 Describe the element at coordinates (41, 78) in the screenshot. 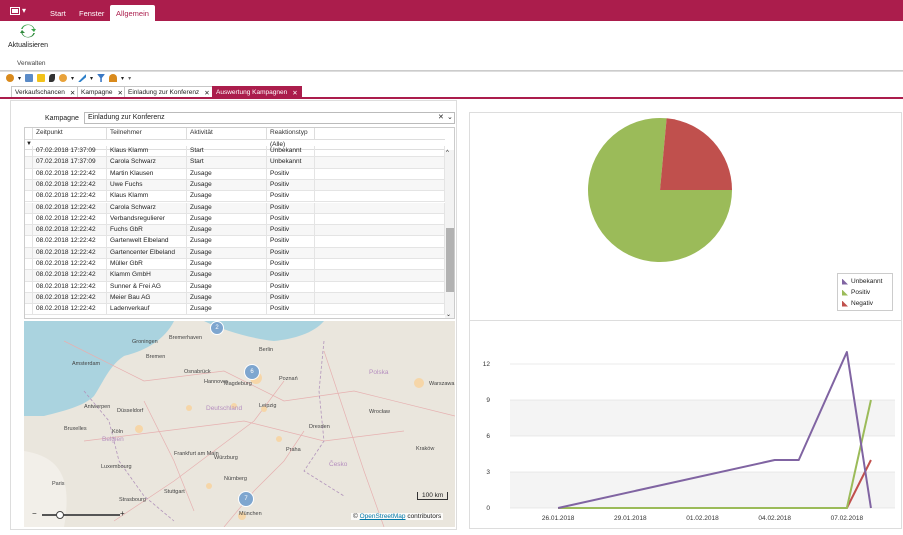

I see `note-icon` at that location.